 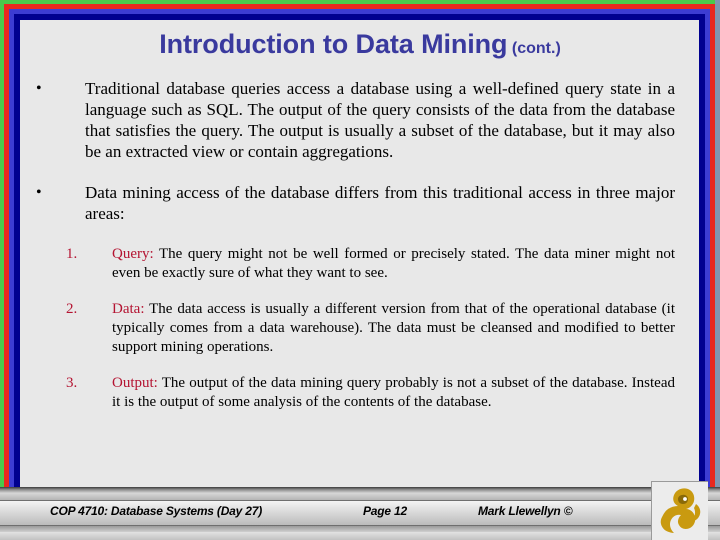 I want to click on numbered-item-keyword: Output, so click(x=133, y=383).